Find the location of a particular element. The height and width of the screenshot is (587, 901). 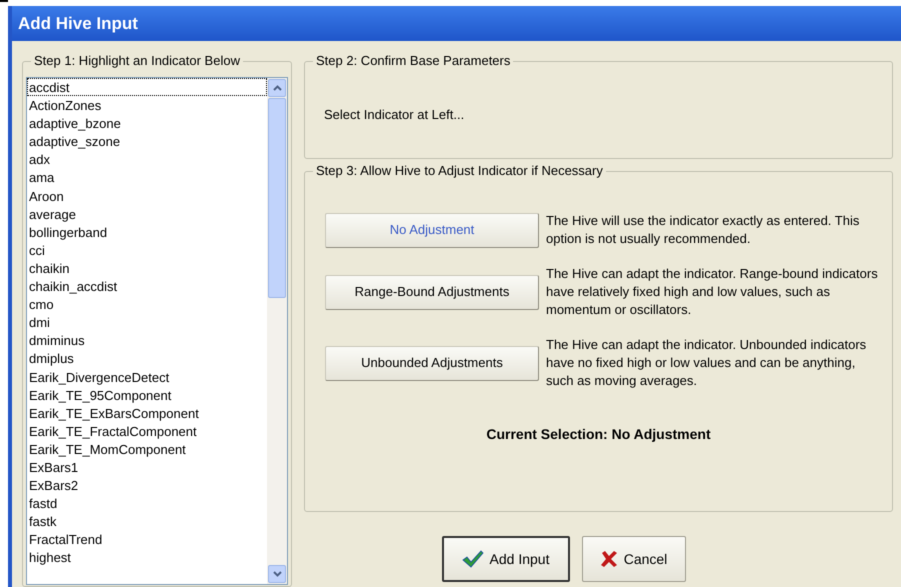

add-input-button: Add Input is located at coordinates (506, 559).